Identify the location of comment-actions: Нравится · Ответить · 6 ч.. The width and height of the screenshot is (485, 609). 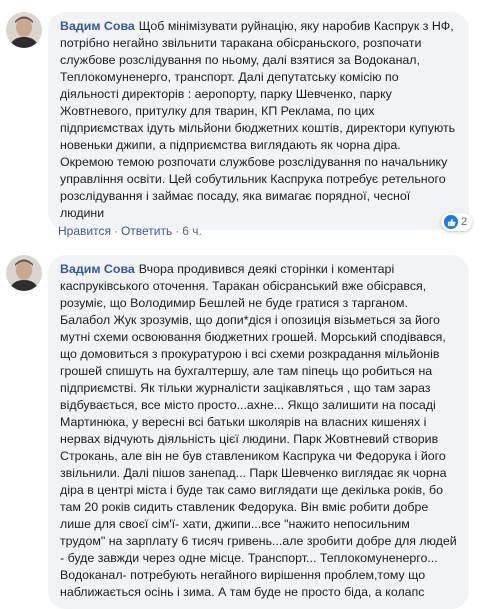
(130, 231).